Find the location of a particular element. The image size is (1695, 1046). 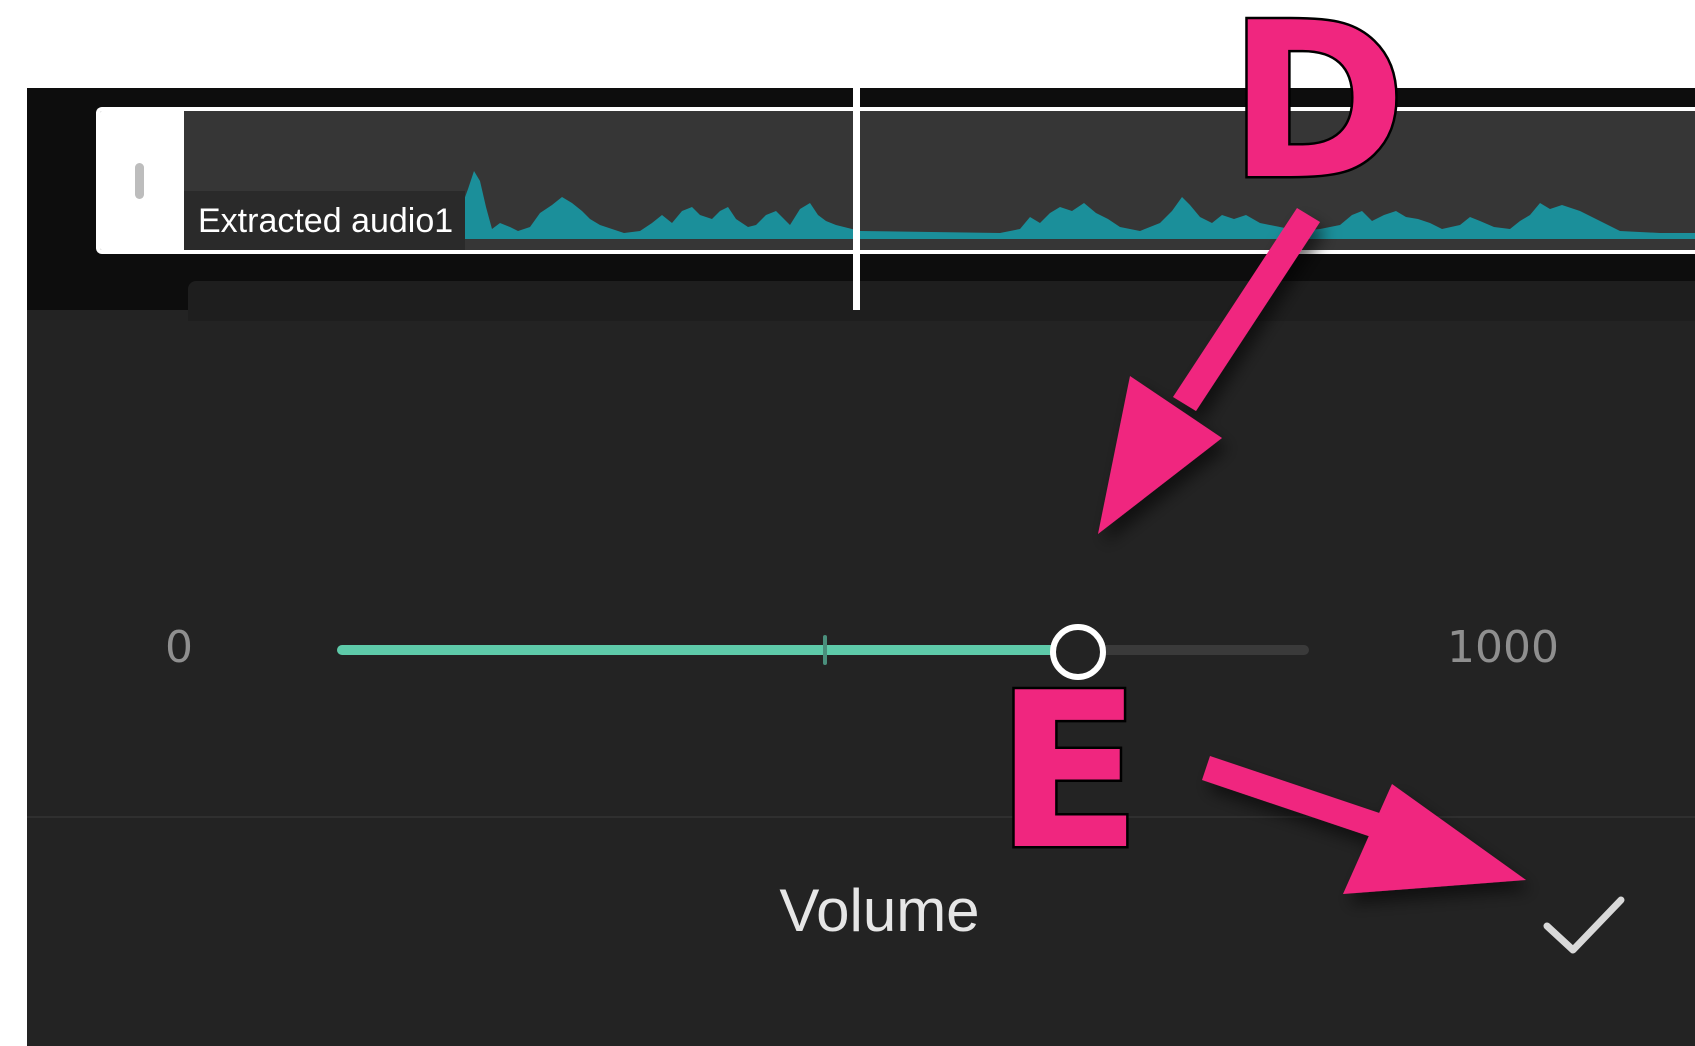

grip-icon is located at coordinates (139, 181).